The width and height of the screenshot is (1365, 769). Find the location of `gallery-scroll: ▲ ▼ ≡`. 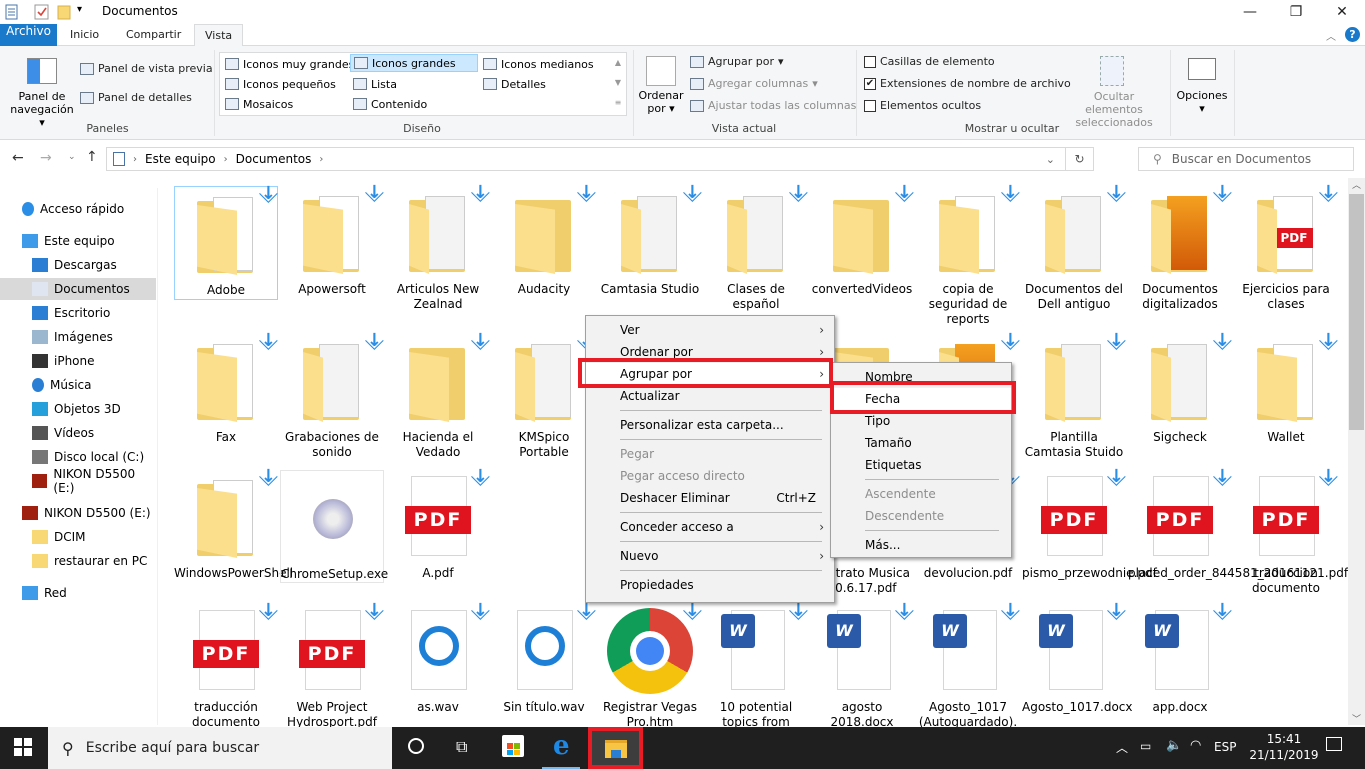

gallery-scroll: ▲ ▼ ≡ is located at coordinates (618, 84).